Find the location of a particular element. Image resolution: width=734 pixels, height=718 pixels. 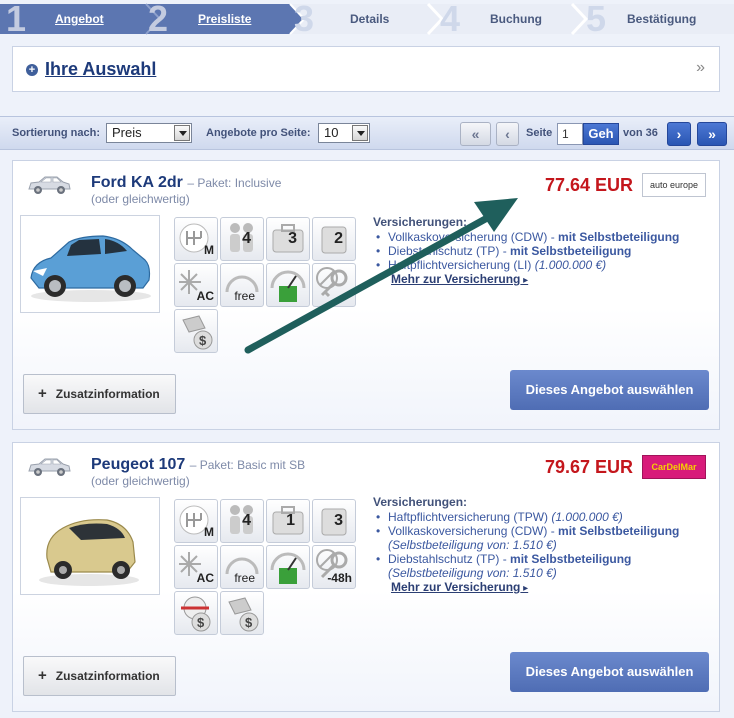

per-page-select: 10 is located at coordinates (344, 133).